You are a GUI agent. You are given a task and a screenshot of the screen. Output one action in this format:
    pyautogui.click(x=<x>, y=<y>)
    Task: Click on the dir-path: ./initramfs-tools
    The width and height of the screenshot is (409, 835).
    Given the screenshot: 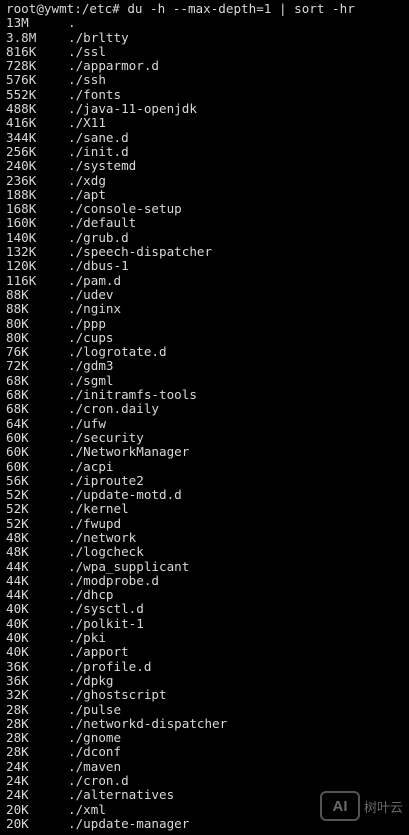 What is the action you would take?
    pyautogui.click(x=132, y=395)
    